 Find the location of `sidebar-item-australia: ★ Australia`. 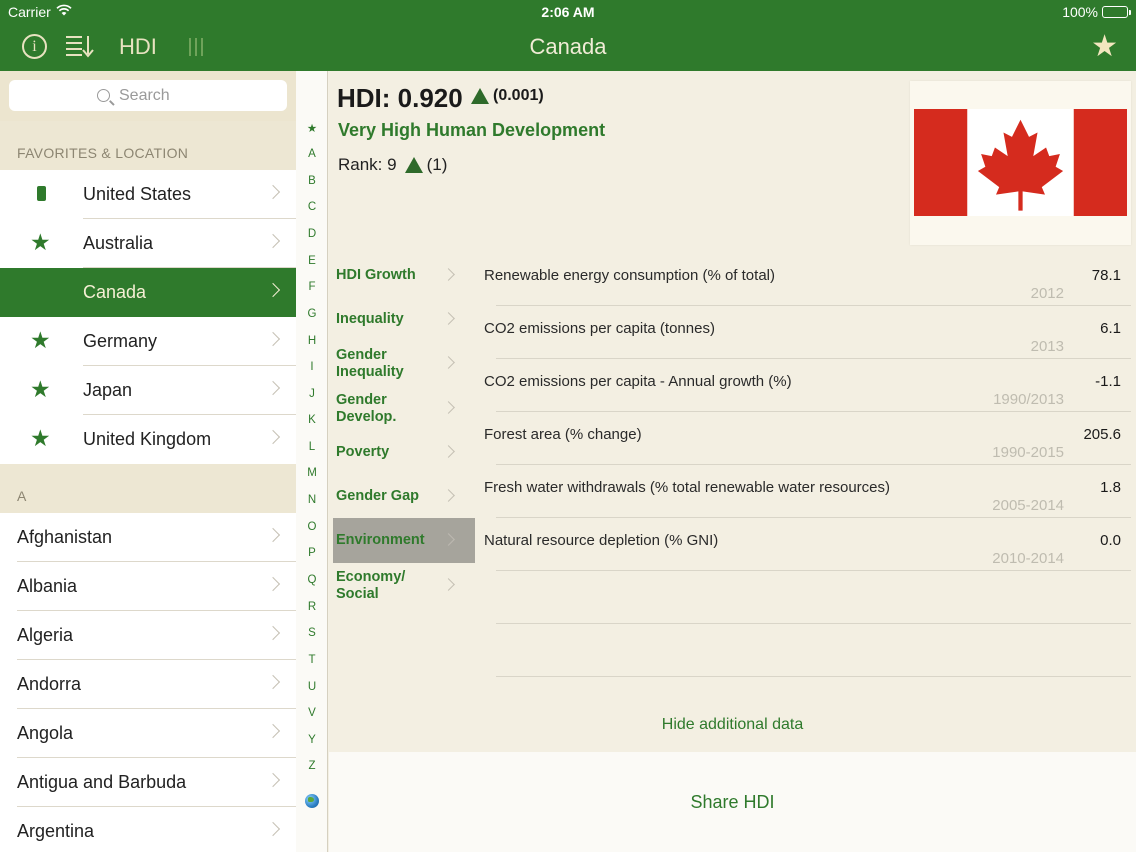

sidebar-item-australia: ★ Australia is located at coordinates (148, 243).